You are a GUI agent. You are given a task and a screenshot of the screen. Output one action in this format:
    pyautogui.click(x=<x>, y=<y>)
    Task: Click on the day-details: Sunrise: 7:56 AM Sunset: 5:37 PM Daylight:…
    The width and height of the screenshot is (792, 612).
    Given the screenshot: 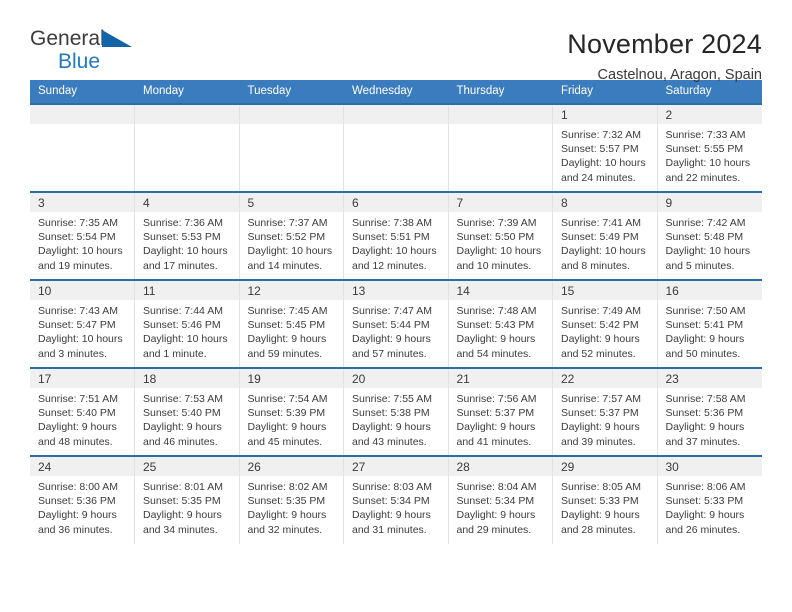 What is the action you would take?
    pyautogui.click(x=501, y=418)
    